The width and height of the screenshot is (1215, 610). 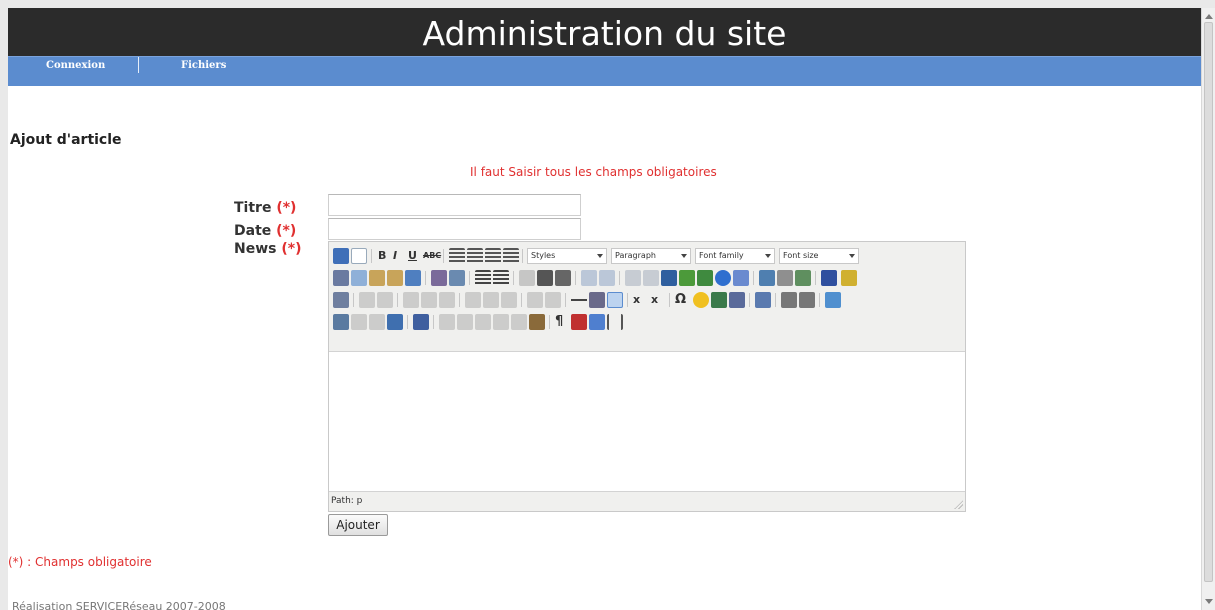 I want to click on font-family-select: Font family, so click(x=735, y=256).